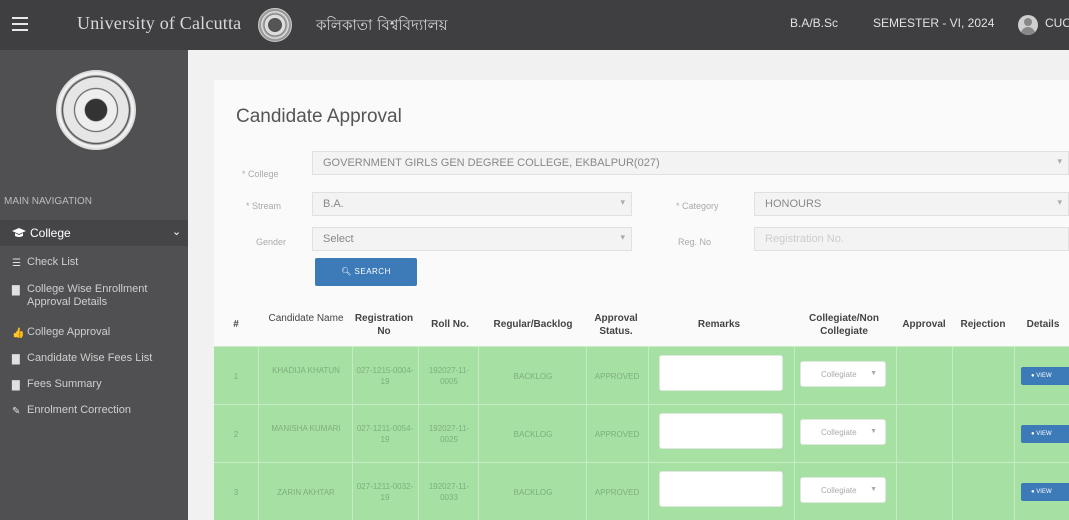 The image size is (1069, 520). What do you see at coordinates (53, 262) in the screenshot?
I see `sidebar-item-label: Check List` at bounding box center [53, 262].